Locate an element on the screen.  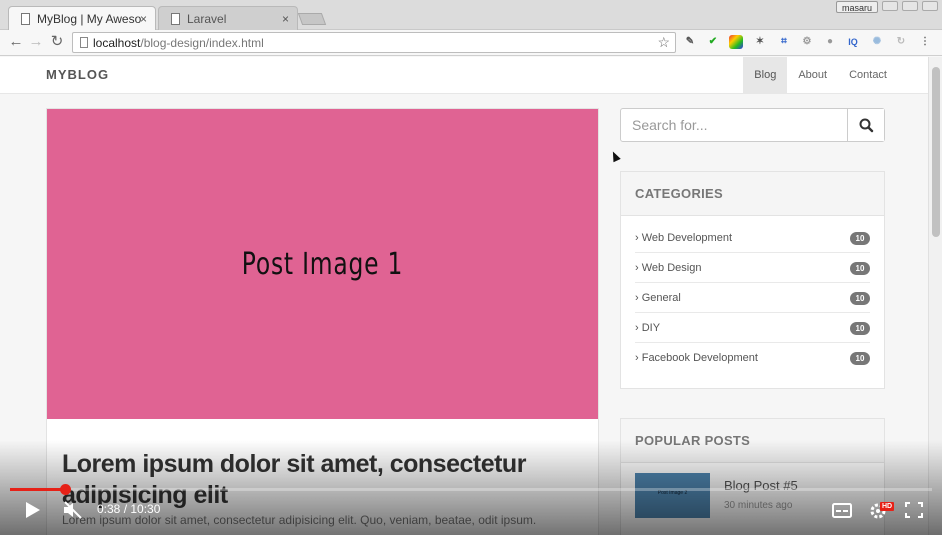
hd-badge: HD is located at coordinates (887, 506).